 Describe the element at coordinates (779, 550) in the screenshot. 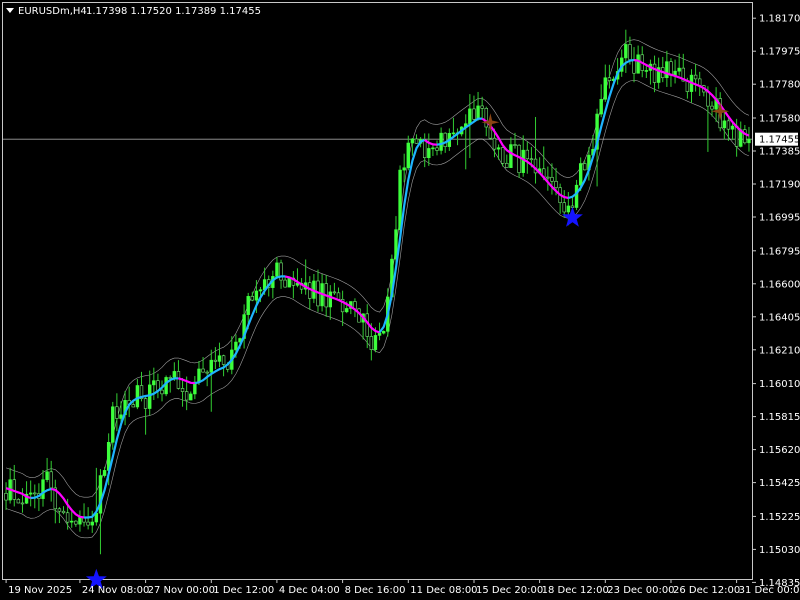

I see `y-tick-label: 1.15030` at that location.